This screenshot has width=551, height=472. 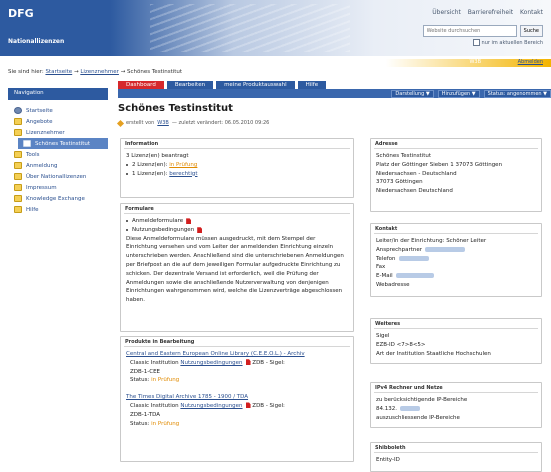 What do you see at coordinates (416, 173) in the screenshot?
I see `address-line: Niedersachsen - Deutschland` at bounding box center [416, 173].